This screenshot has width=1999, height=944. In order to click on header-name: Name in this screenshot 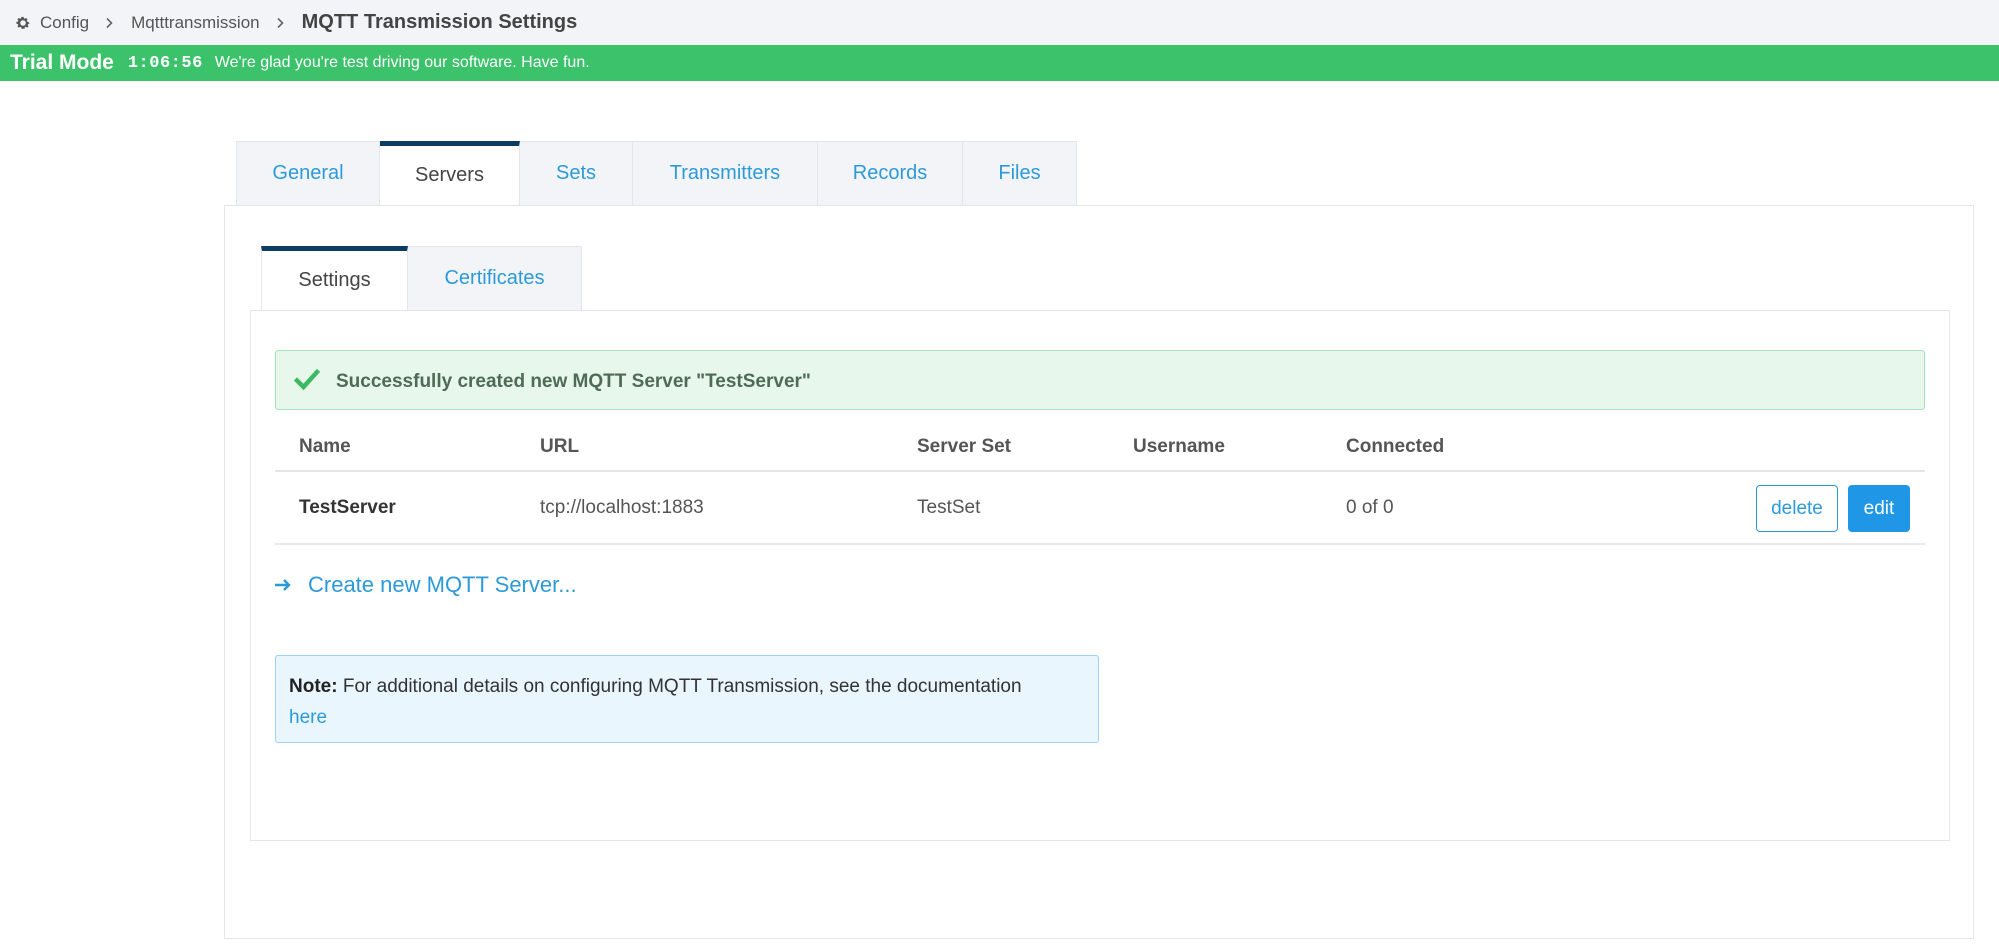, I will do `click(325, 446)`.